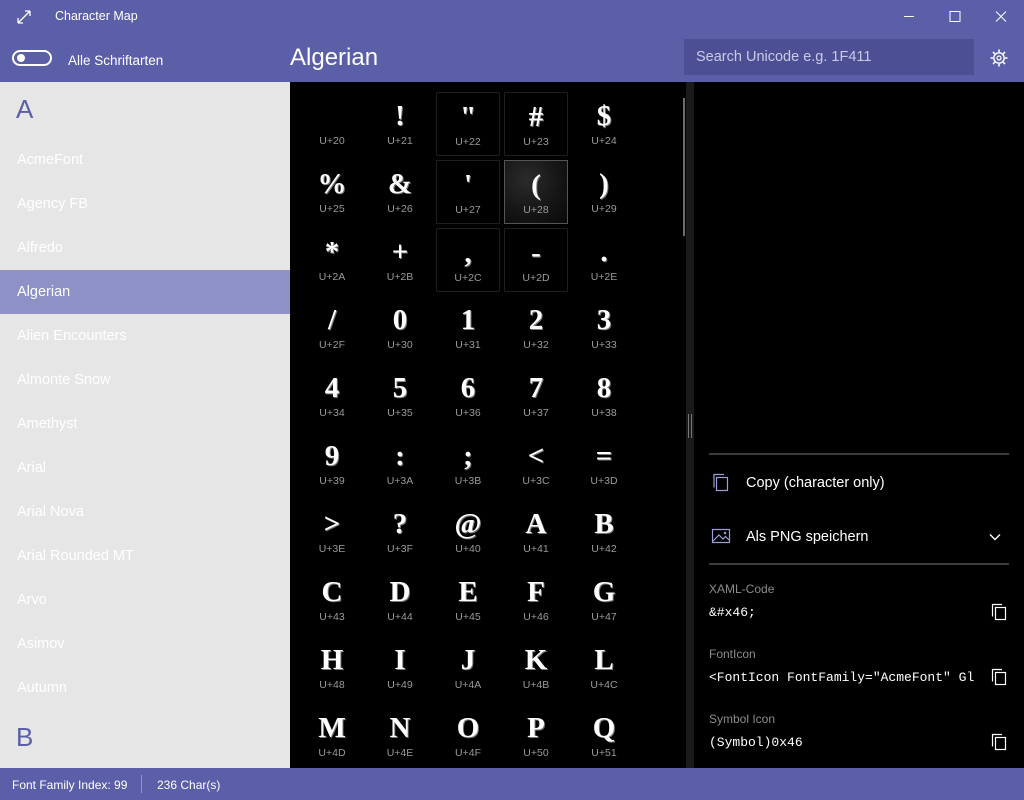 This screenshot has height=800, width=1024. Describe the element at coordinates (536, 124) in the screenshot. I see `character-cell: # U+23` at that location.